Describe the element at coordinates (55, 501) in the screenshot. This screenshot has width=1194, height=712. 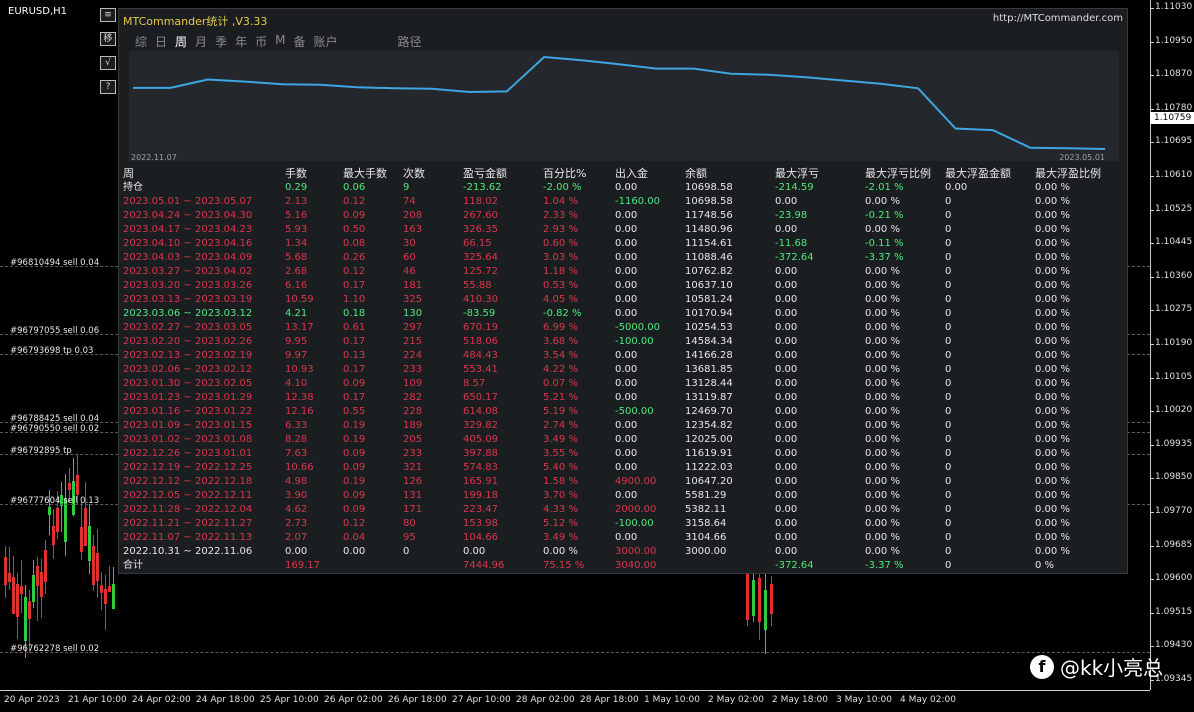
I see `order-label: #96777604 sell 0.13` at that location.